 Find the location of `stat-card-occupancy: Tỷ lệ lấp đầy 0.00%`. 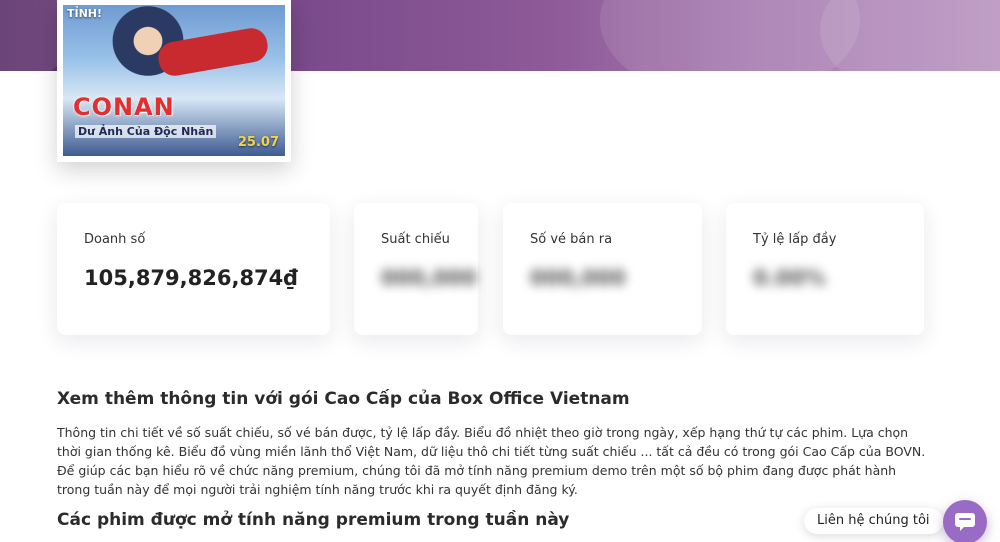

stat-card-occupancy: Tỷ lệ lấp đầy 0.00% is located at coordinates (825, 269).